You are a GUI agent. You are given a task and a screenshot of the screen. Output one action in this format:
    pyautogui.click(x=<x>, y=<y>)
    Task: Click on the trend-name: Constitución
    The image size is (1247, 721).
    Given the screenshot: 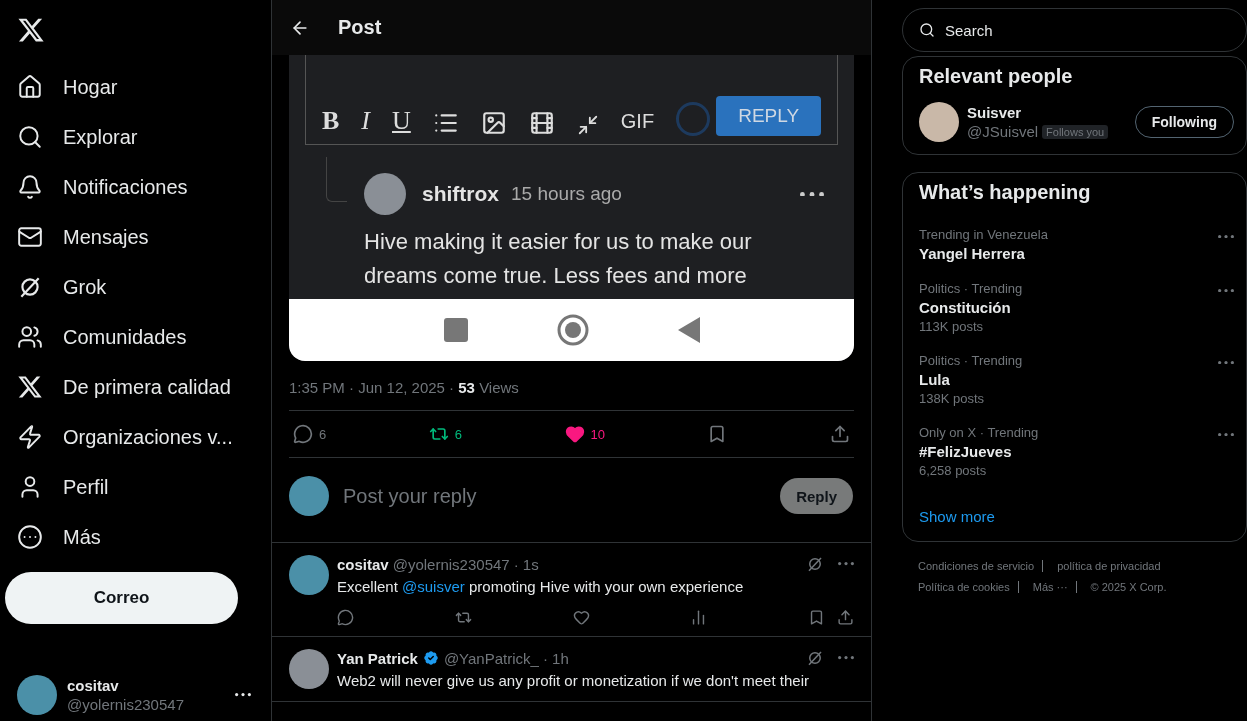 What is the action you would take?
    pyautogui.click(x=971, y=307)
    